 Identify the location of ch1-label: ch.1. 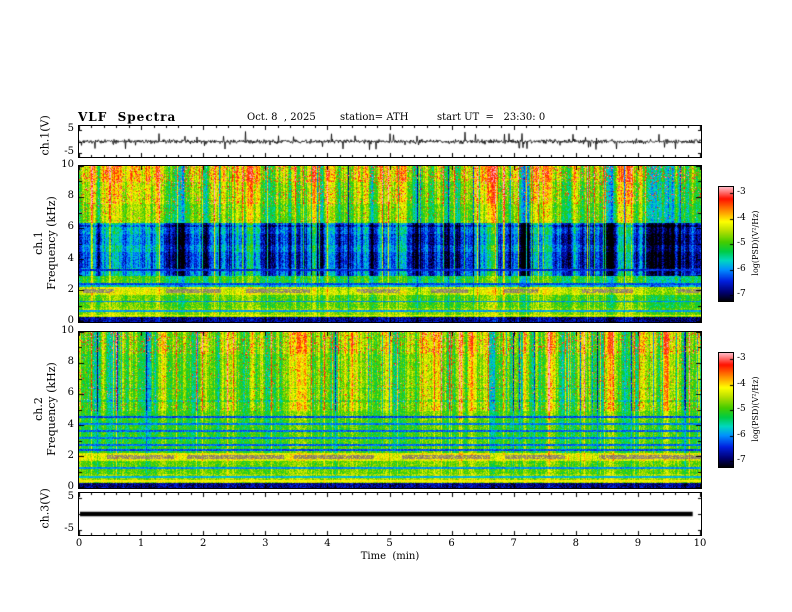
(38, 243).